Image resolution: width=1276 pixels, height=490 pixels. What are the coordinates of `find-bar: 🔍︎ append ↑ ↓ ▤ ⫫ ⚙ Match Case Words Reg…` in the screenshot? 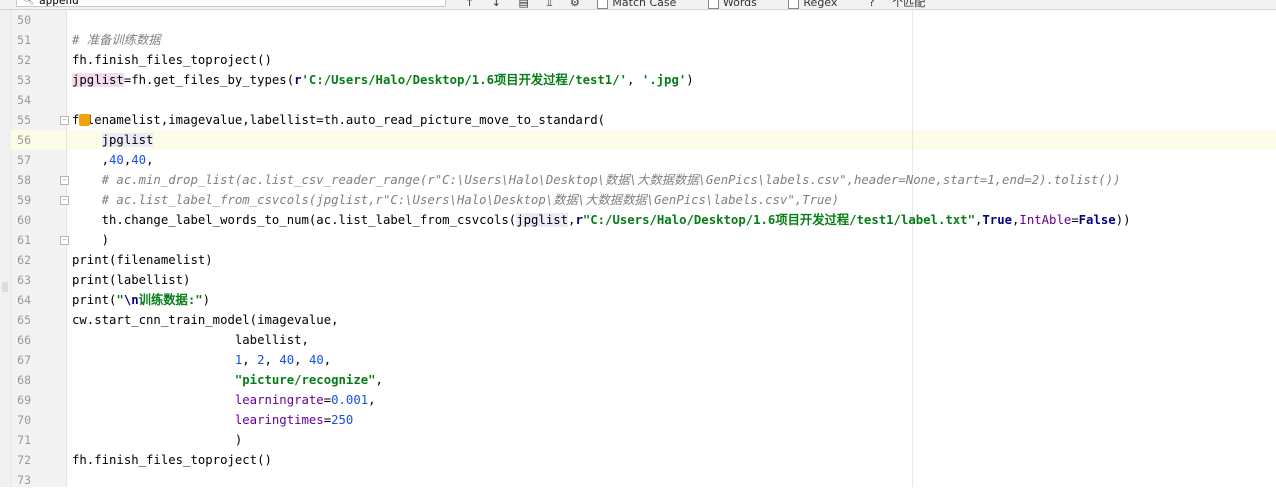 It's located at (638, 5).